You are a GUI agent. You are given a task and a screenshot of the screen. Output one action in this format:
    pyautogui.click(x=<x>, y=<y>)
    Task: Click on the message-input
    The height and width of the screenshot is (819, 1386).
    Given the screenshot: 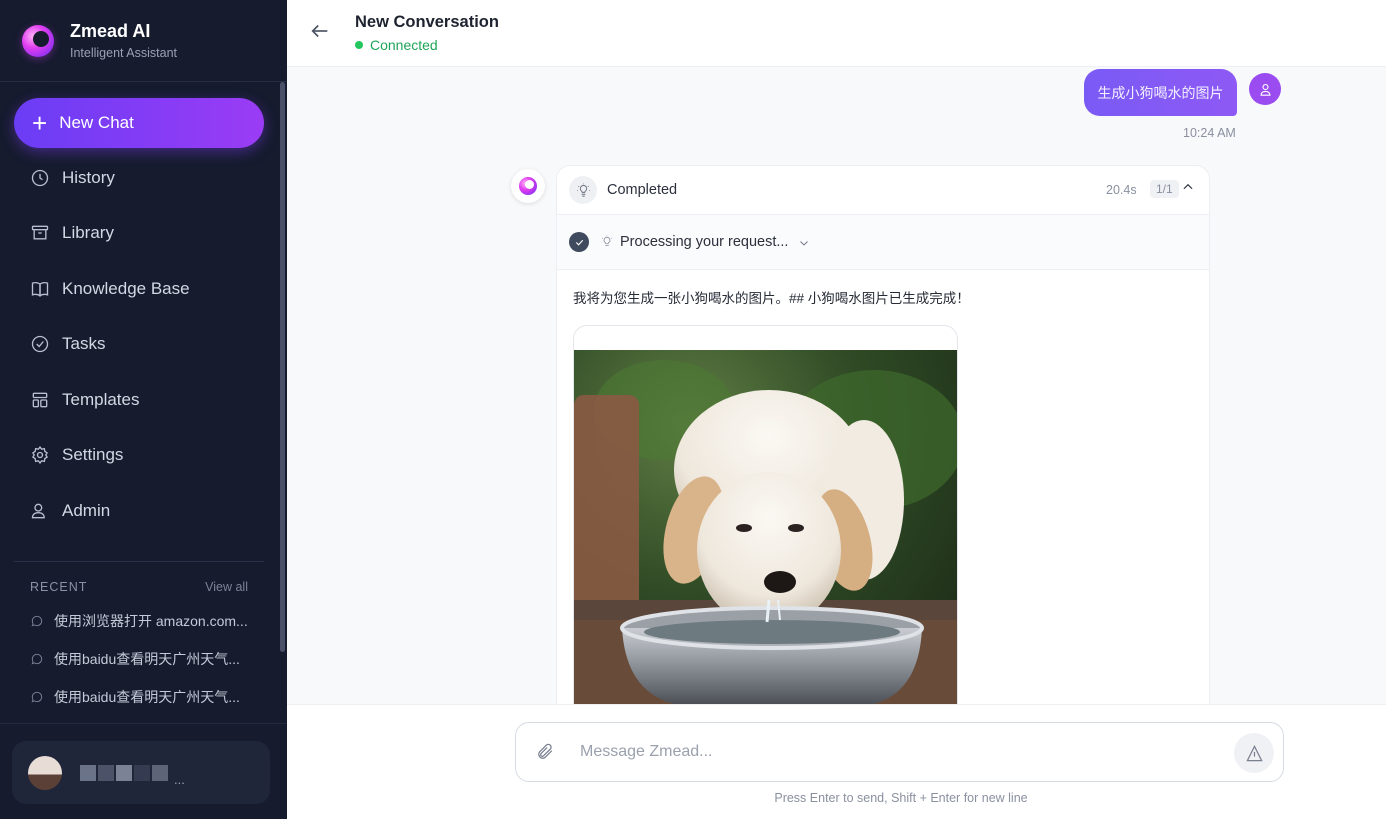 What is the action you would take?
    pyautogui.click(x=900, y=752)
    